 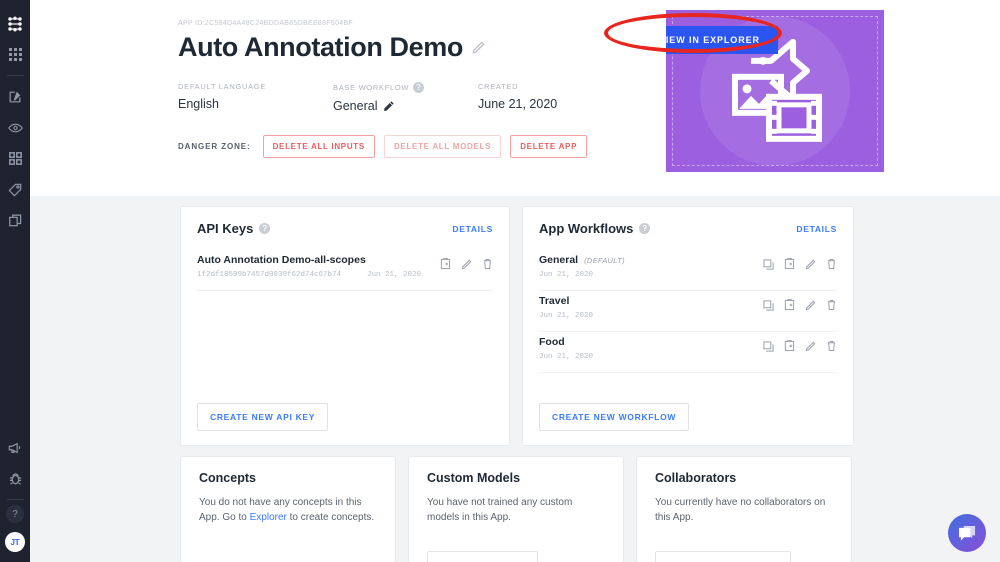 What do you see at coordinates (15, 447) in the screenshot?
I see `sidebar-item-announcements` at bounding box center [15, 447].